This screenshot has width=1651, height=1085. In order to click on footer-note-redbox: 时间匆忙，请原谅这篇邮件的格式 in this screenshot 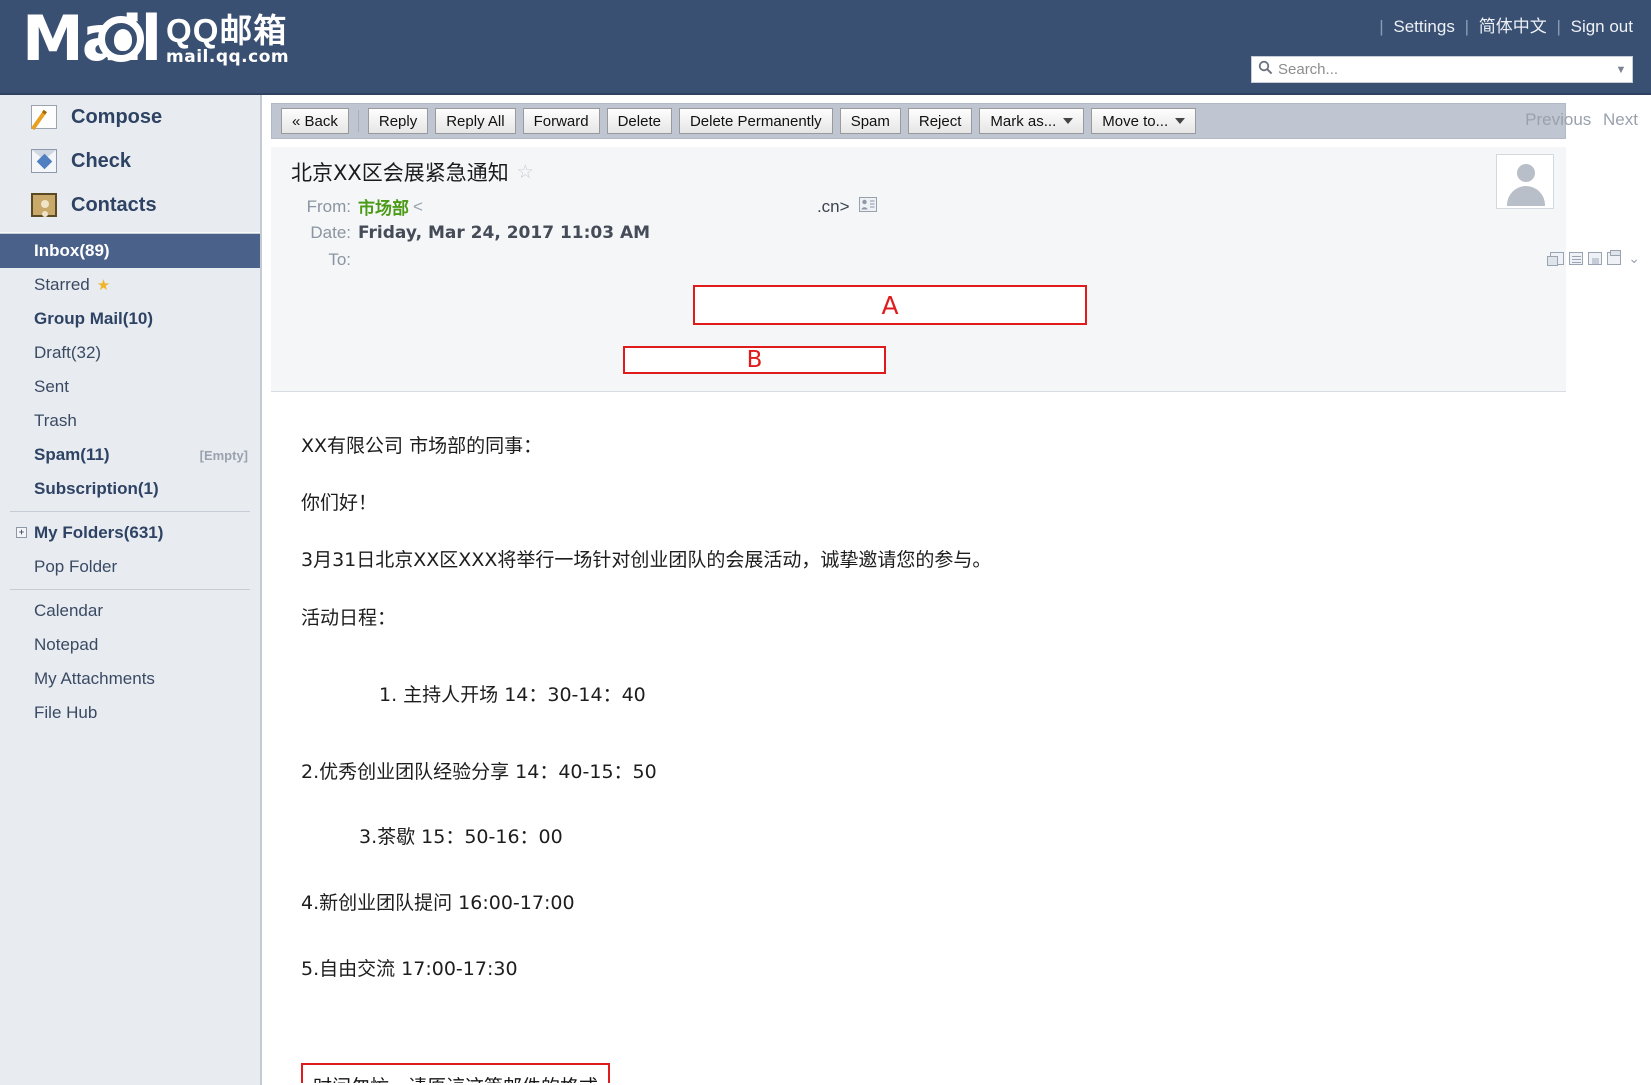, I will do `click(456, 1073)`.